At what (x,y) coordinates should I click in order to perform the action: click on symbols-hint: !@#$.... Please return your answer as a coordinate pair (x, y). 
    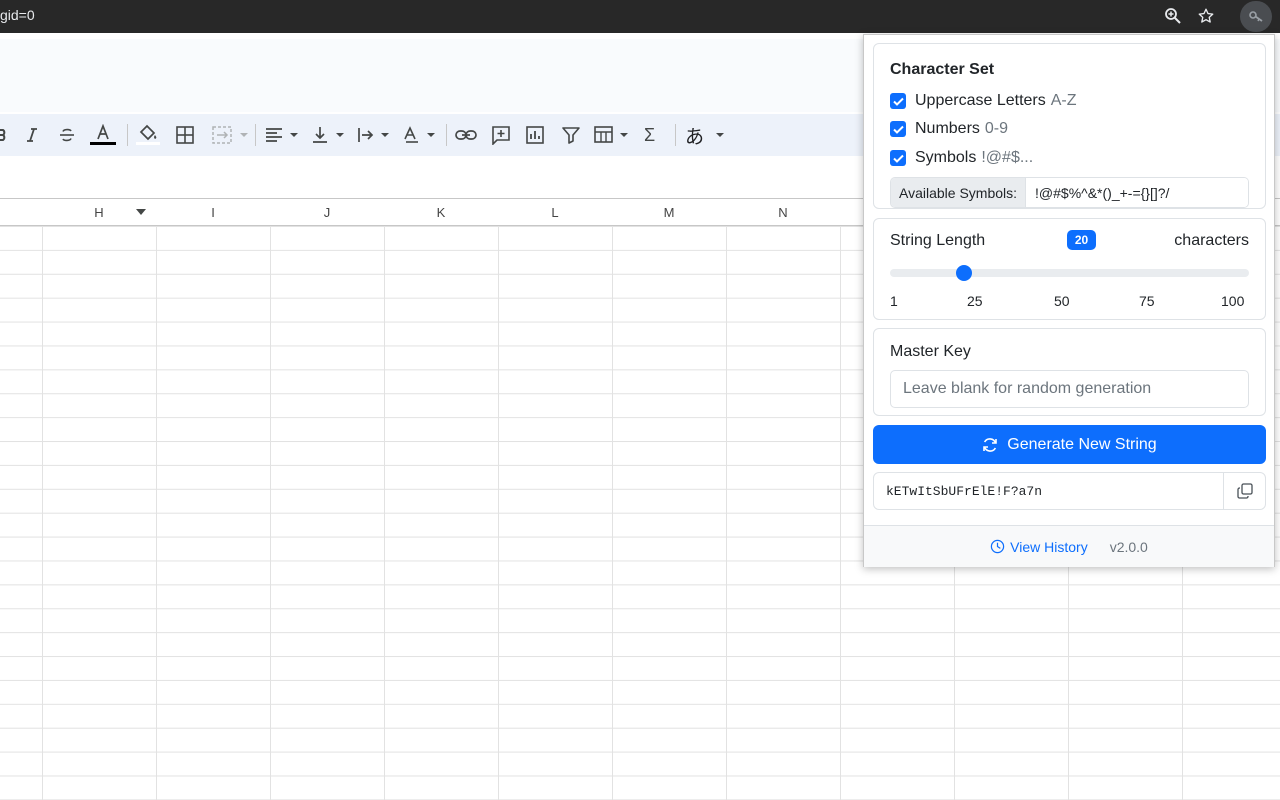
    Looking at the image, I should click on (1007, 157).